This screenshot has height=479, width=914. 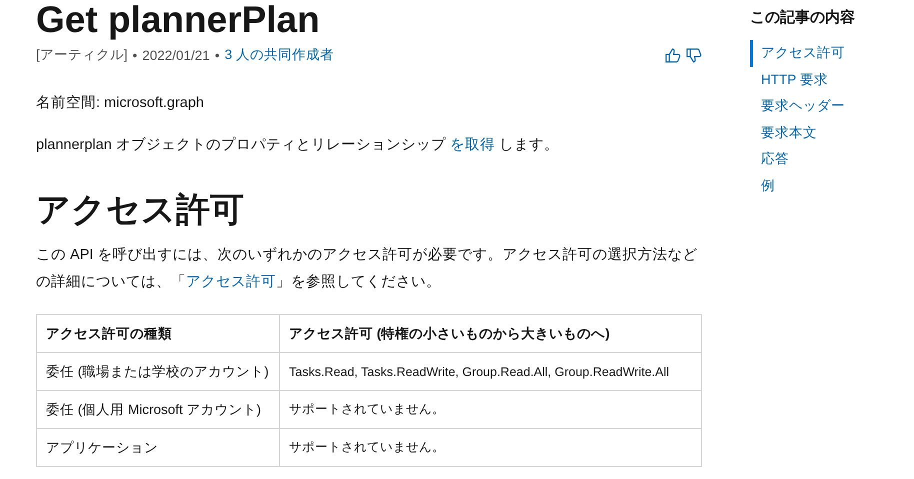 What do you see at coordinates (491, 333) in the screenshot?
I see `column-header: アクセス許可 (特権の小さいものから大きいものへ)` at bounding box center [491, 333].